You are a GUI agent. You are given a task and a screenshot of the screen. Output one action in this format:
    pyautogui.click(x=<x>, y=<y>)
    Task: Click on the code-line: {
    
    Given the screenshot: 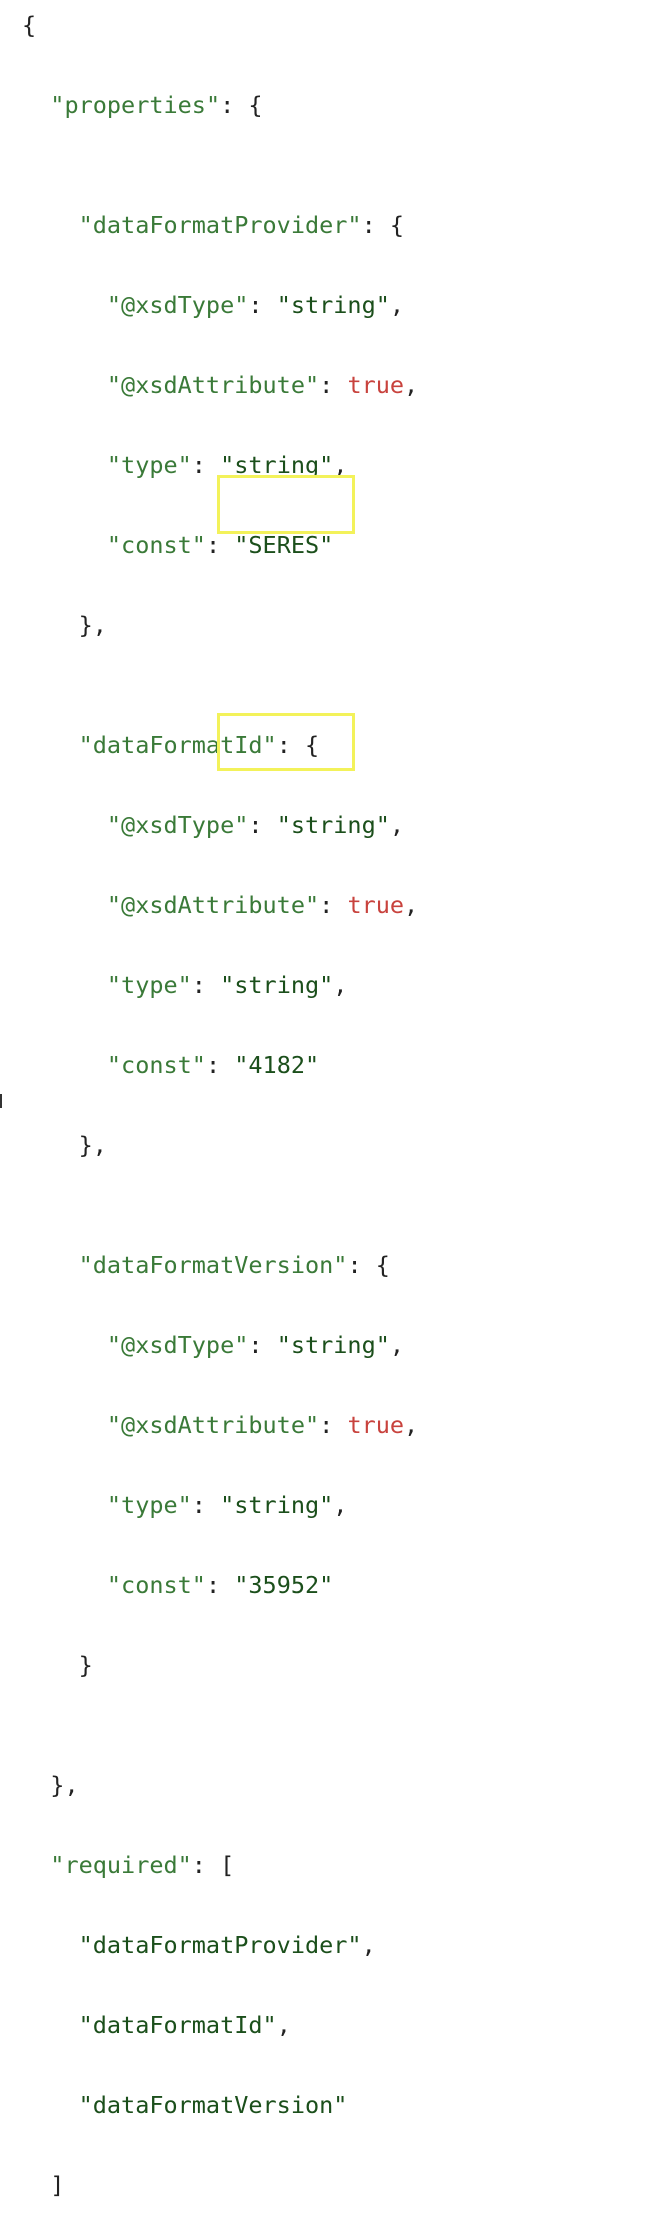 What is the action you would take?
    pyautogui.click(x=29, y=25)
    